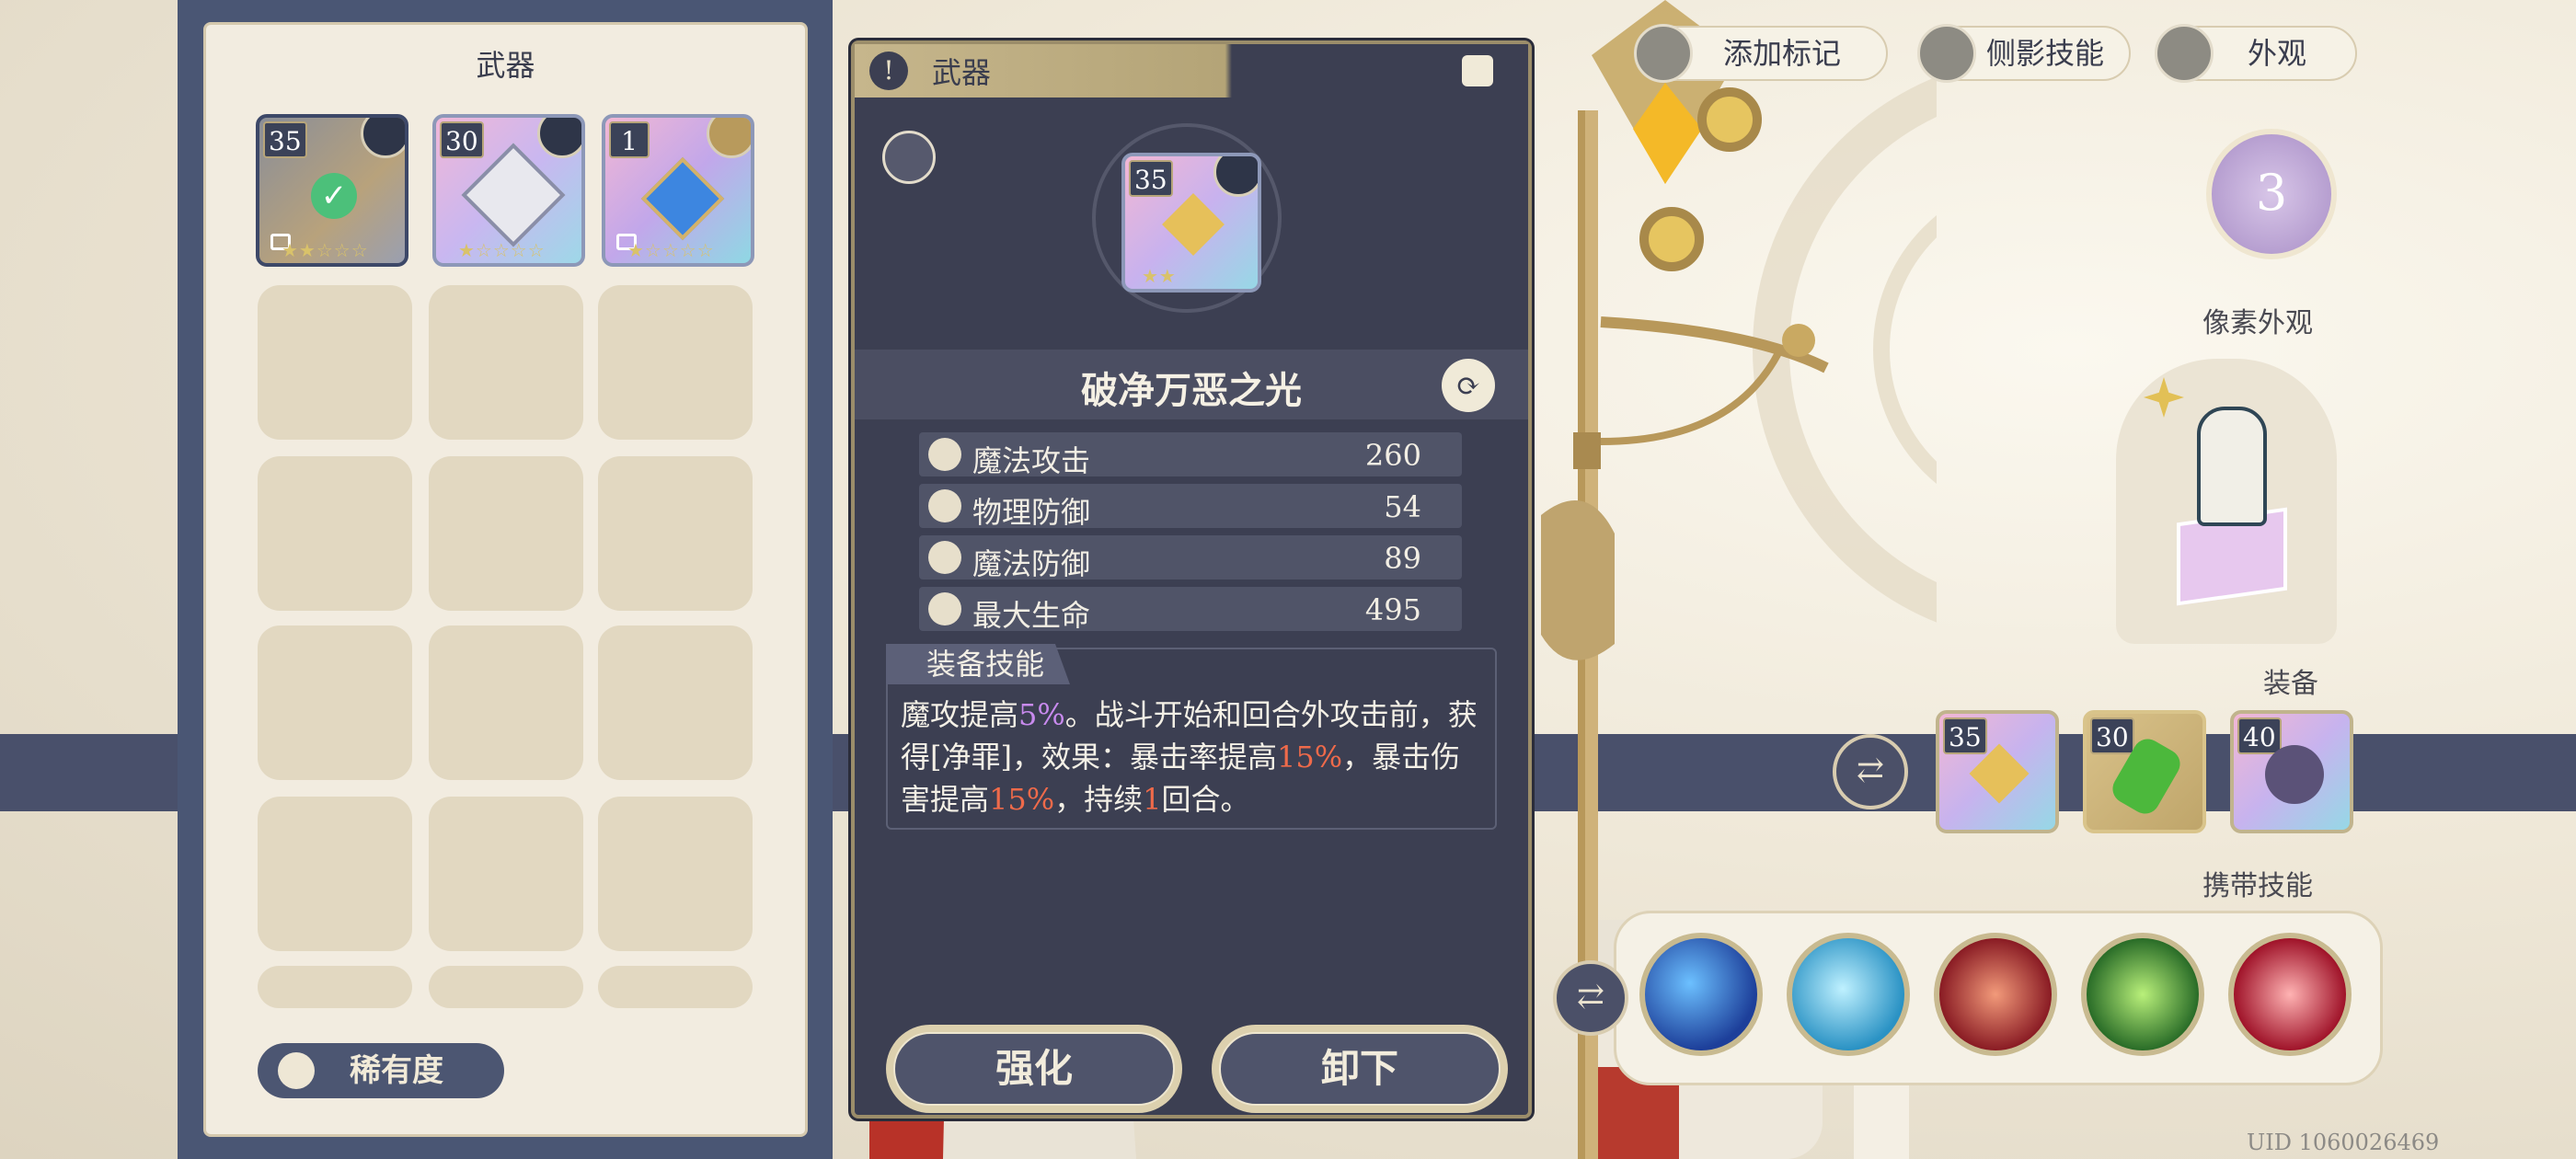 This screenshot has height=1159, width=2576. Describe the element at coordinates (962, 72) in the screenshot. I see `weapon-category-label: 武器` at that location.